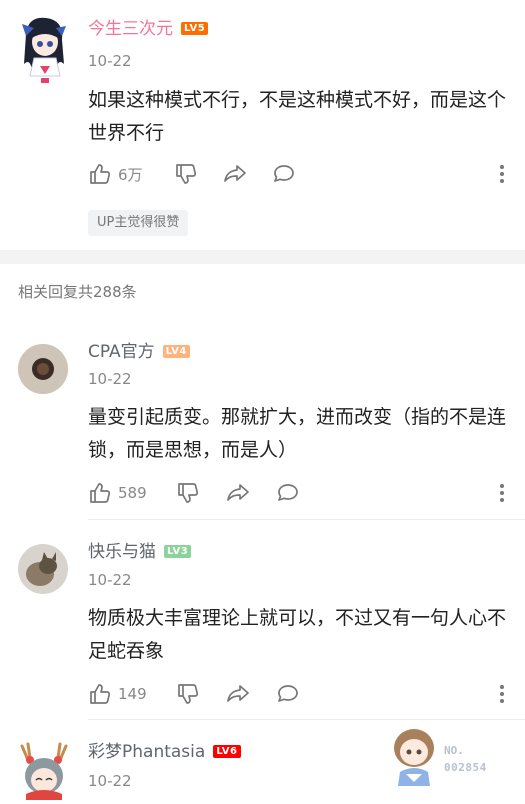 This screenshot has width=525, height=804. I want to click on fan-badge-sticker: NO. 002854, so click(448, 755).